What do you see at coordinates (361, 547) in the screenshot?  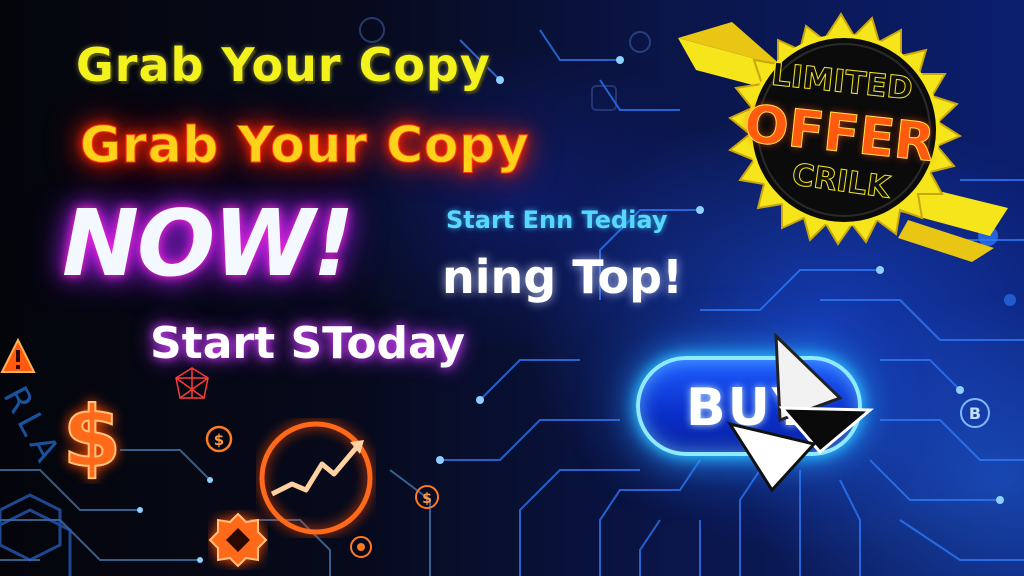 I see `coin-icon` at bounding box center [361, 547].